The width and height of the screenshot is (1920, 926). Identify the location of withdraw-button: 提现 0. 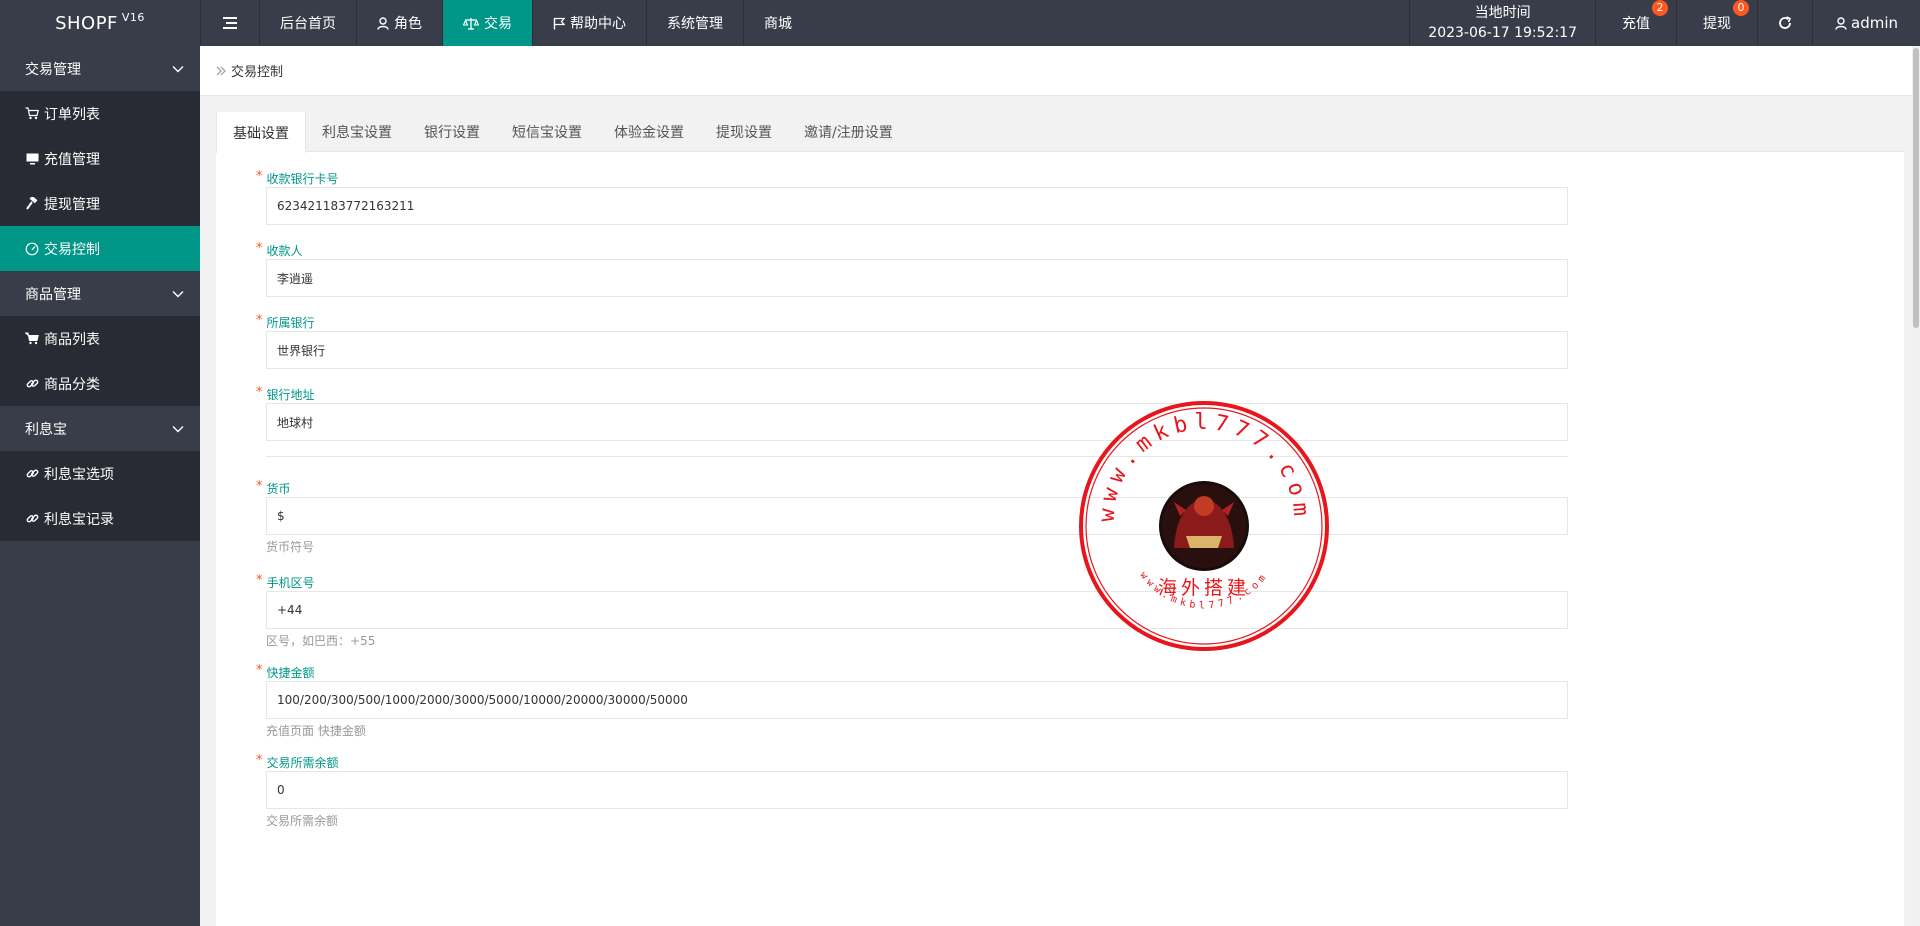
(1716, 23).